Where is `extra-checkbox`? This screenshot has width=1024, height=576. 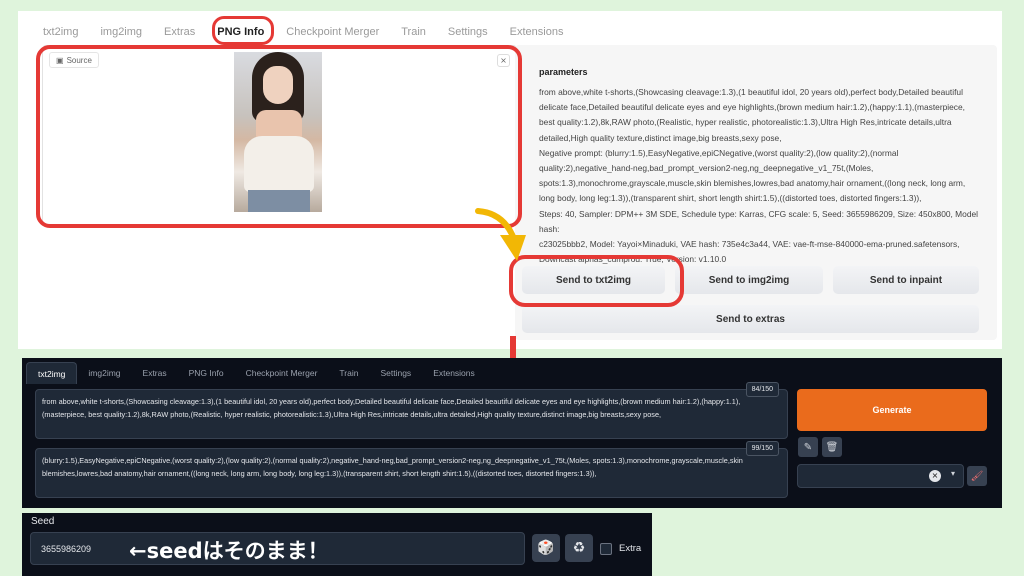 extra-checkbox is located at coordinates (606, 549).